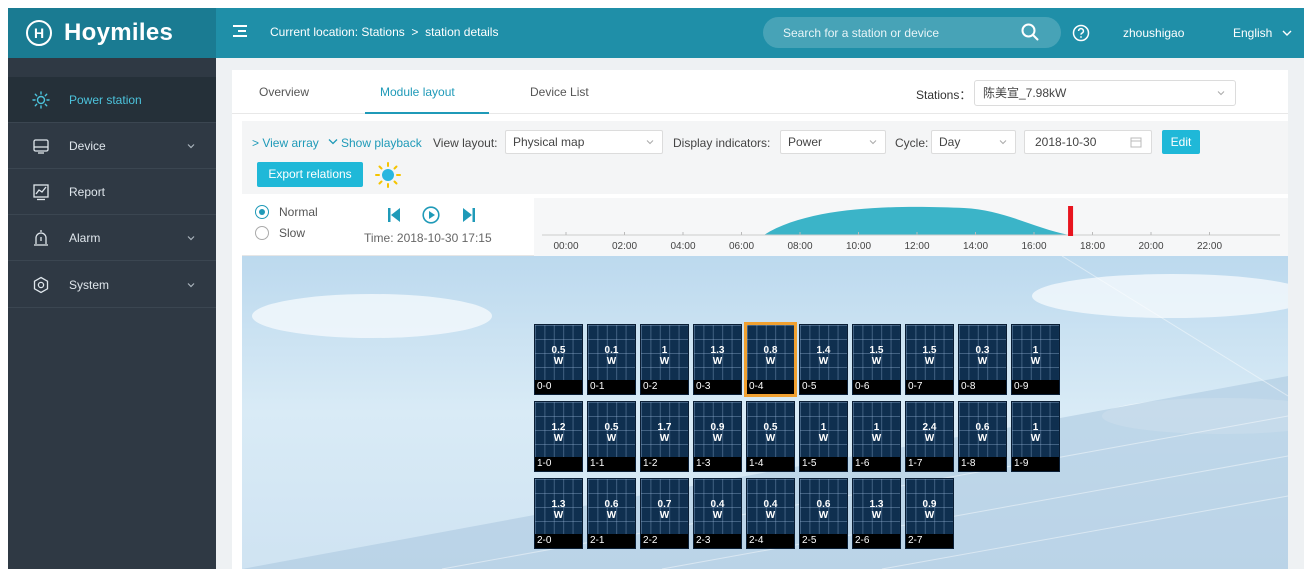 The height and width of the screenshot is (569, 1312). Describe the element at coordinates (559, 92) in the screenshot. I see `tab-device-list: Device List` at that location.